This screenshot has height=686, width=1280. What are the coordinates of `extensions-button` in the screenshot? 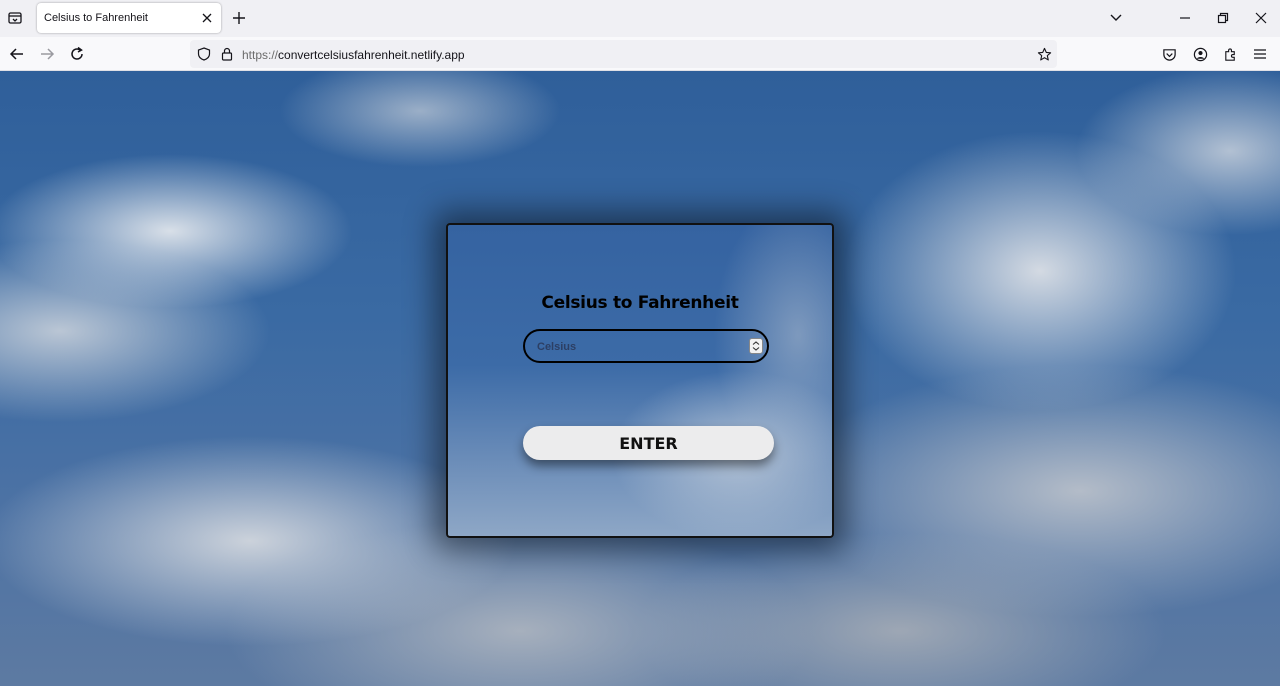 It's located at (1230, 54).